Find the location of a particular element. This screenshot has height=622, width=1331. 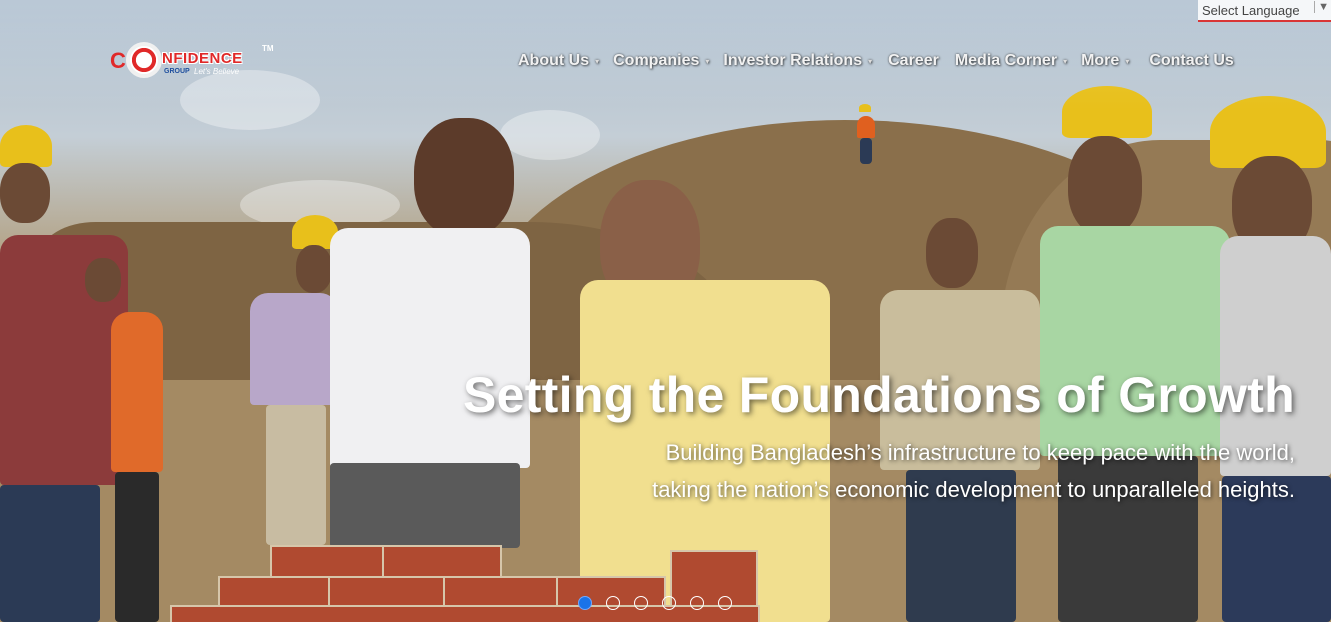

nav-item-companies: Companies ▾ is located at coordinates (661, 61).